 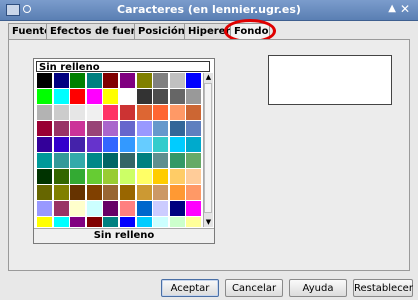 I want to click on up-arrow-icon: ▲, so click(x=392, y=8).